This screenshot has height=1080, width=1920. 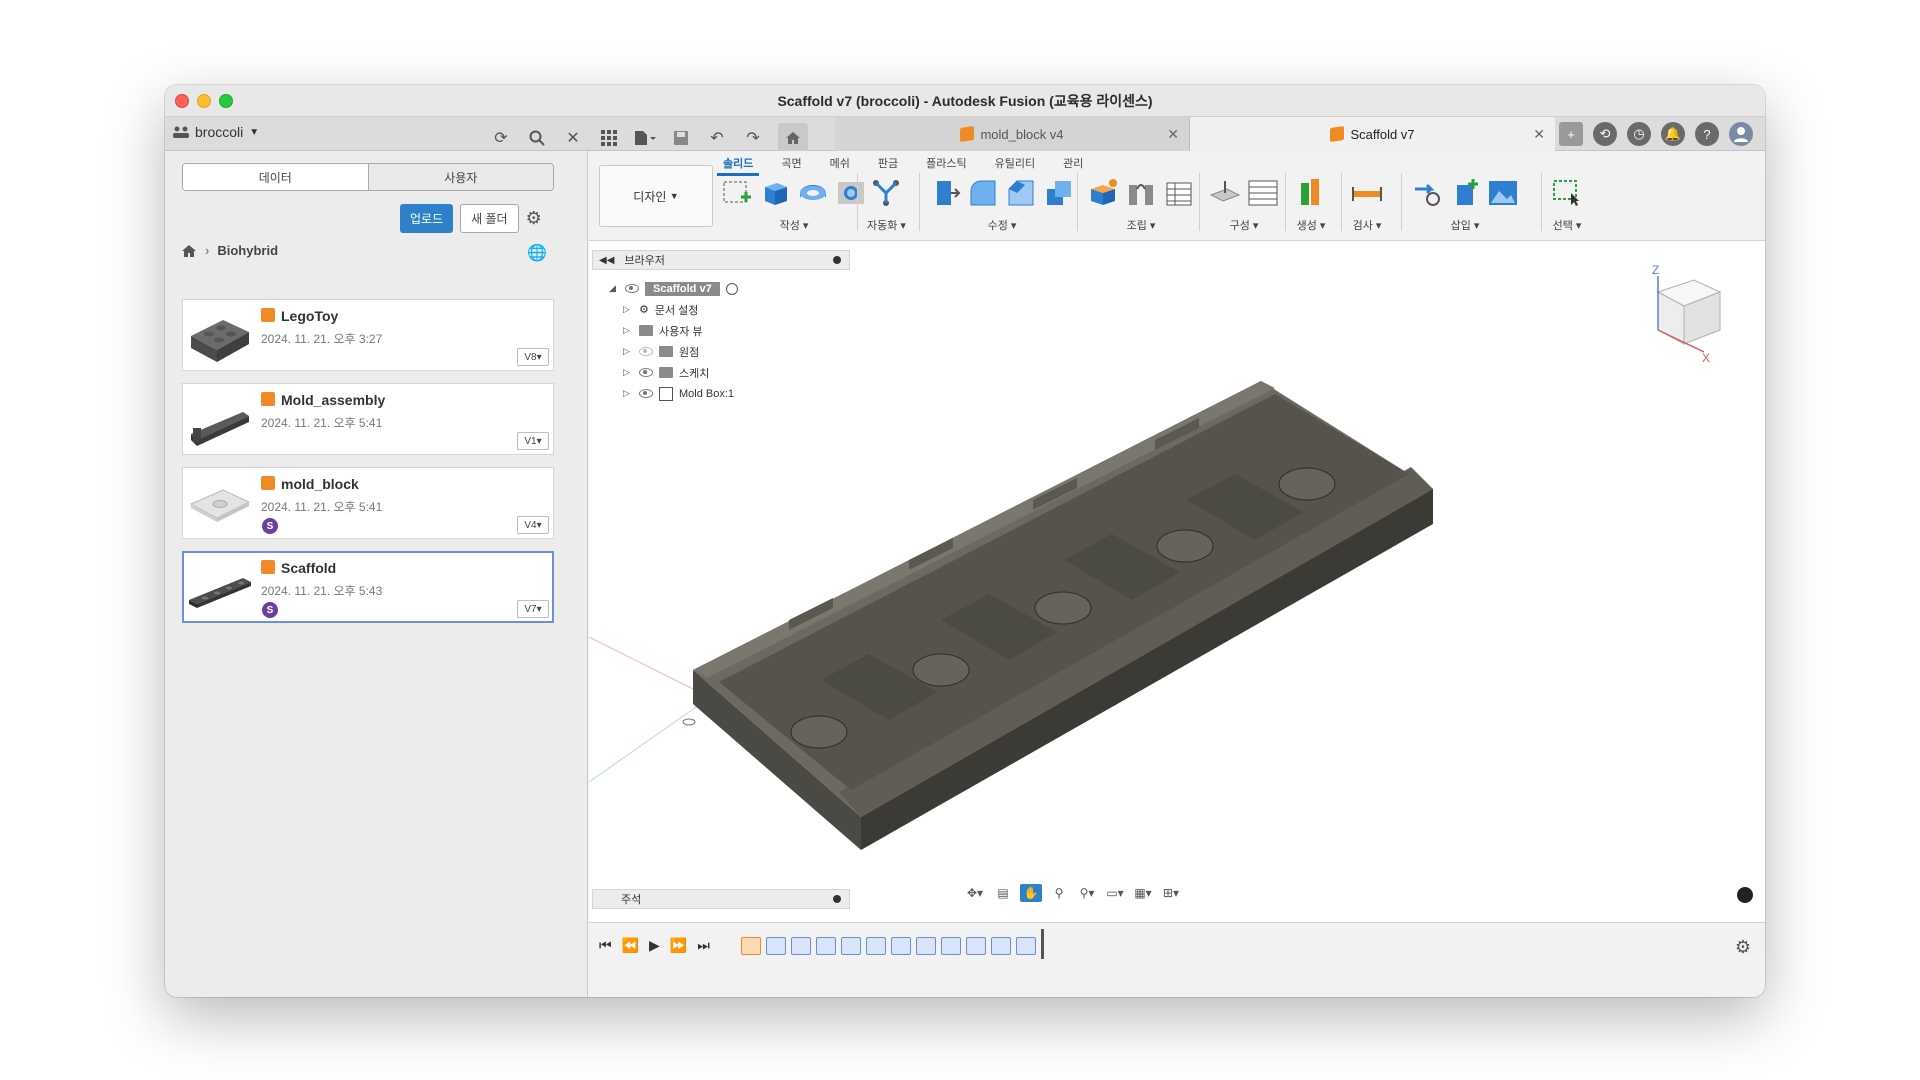 What do you see at coordinates (1225, 193) in the screenshot?
I see `offset-plane-icon` at bounding box center [1225, 193].